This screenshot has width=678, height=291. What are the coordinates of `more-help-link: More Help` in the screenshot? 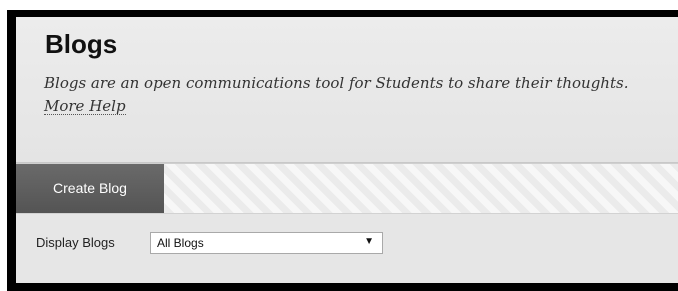 It's located at (85, 106).